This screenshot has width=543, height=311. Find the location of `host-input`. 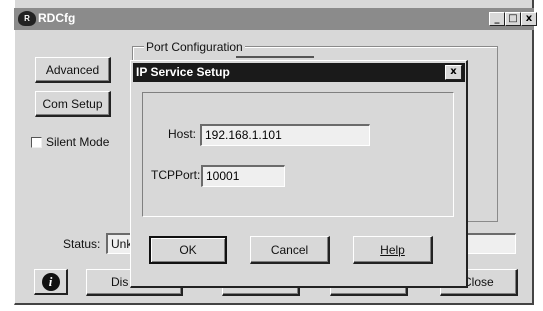

host-input is located at coordinates (285, 135).